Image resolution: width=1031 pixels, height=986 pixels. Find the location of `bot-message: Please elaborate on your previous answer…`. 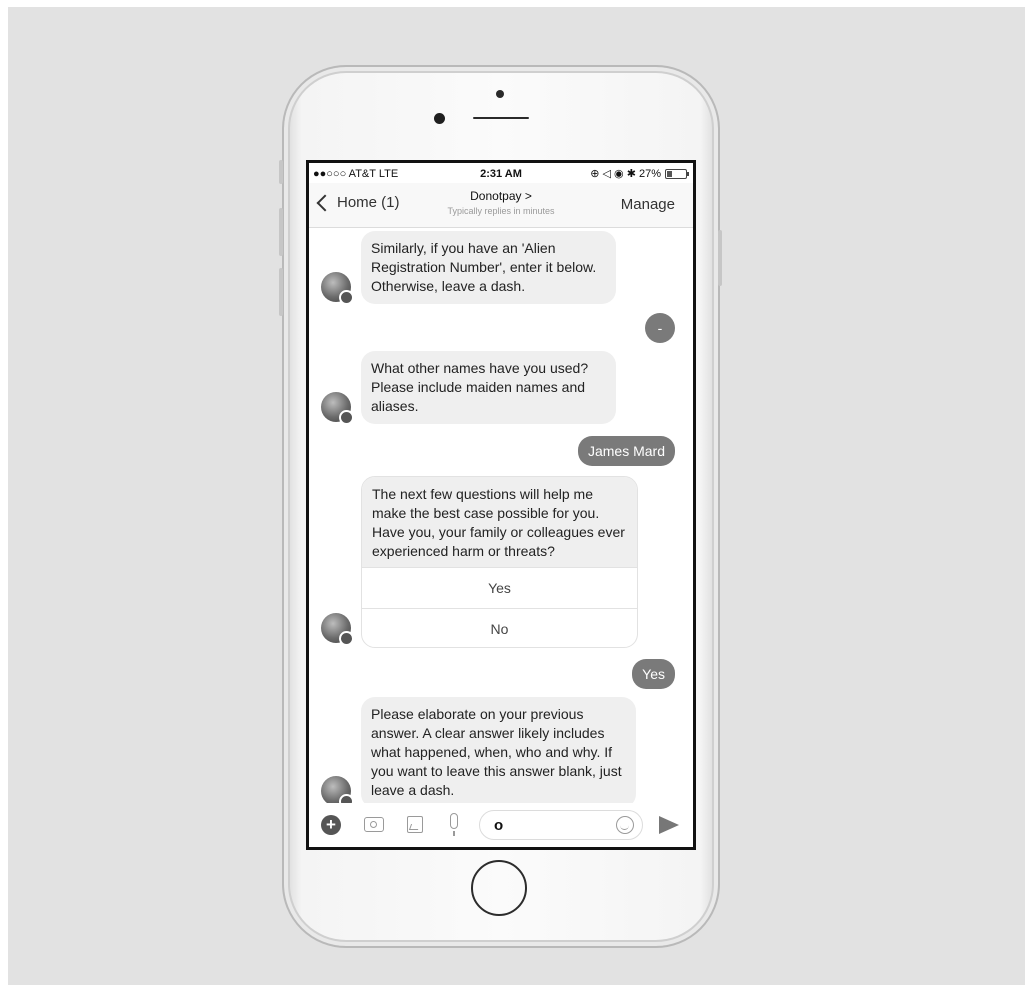

bot-message: Please elaborate on your previous answer… is located at coordinates (498, 750).